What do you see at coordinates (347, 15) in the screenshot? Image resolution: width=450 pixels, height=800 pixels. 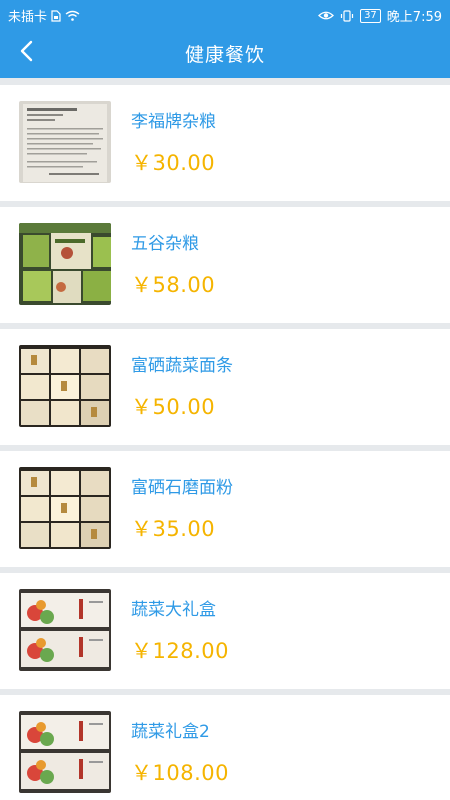 I see `vibrate-icon` at bounding box center [347, 15].